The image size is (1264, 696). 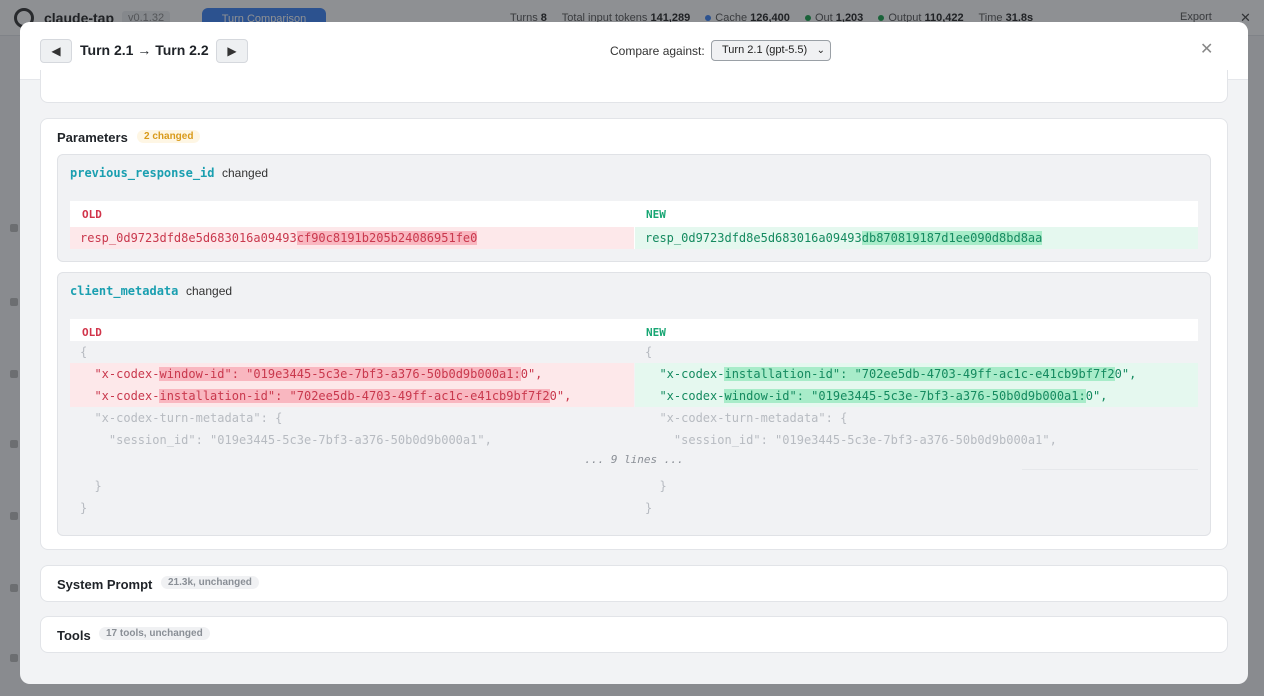 What do you see at coordinates (1110, 469) in the screenshot?
I see `divider` at bounding box center [1110, 469].